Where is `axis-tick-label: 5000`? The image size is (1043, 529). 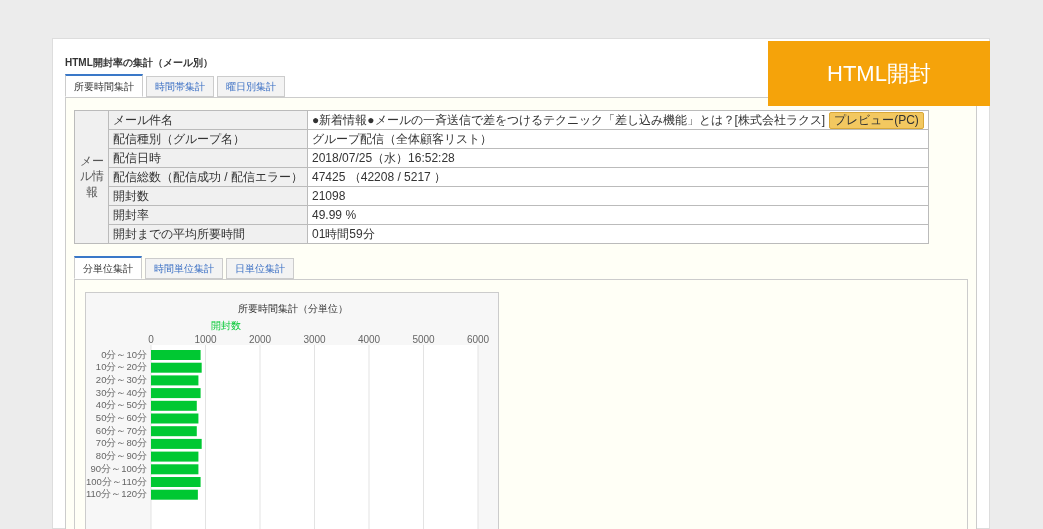
axis-tick-label: 5000 is located at coordinates (423, 339).